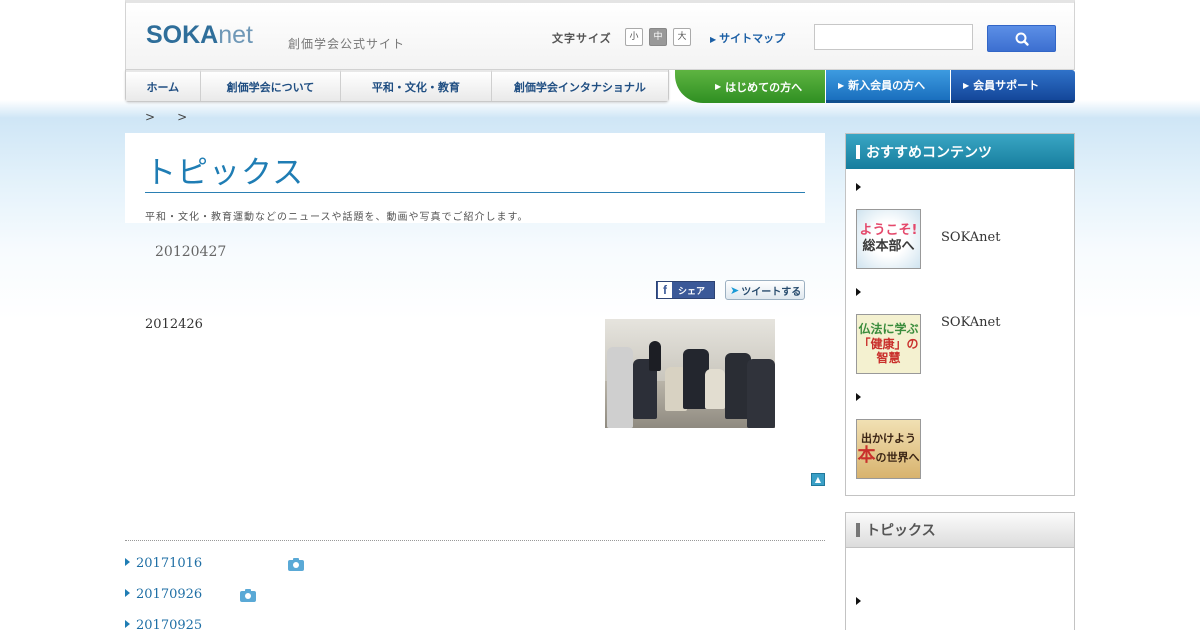  I want to click on breadcrumb: > >, so click(177, 117).